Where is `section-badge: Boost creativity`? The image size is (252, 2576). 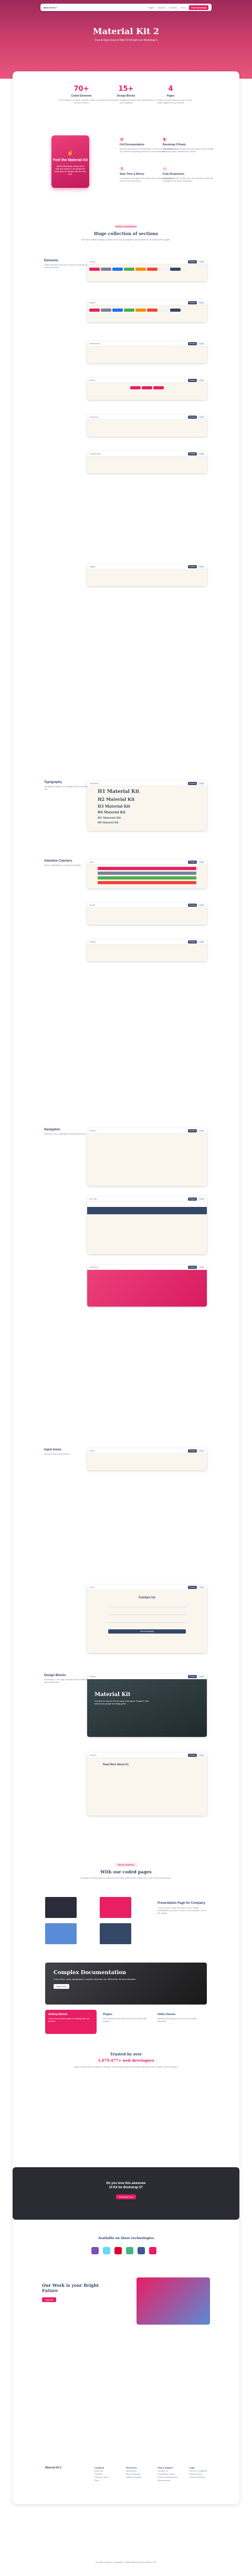
section-badge: Boost creativity is located at coordinates (126, 1865).